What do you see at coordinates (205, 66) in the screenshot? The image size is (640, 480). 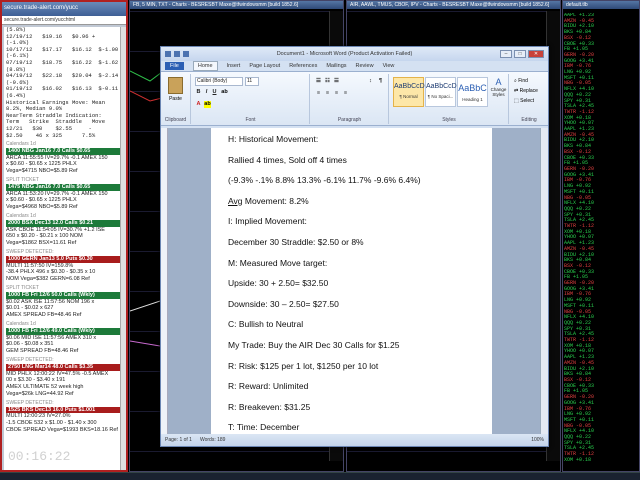 I see `tab-home: Home` at bounding box center [205, 66].